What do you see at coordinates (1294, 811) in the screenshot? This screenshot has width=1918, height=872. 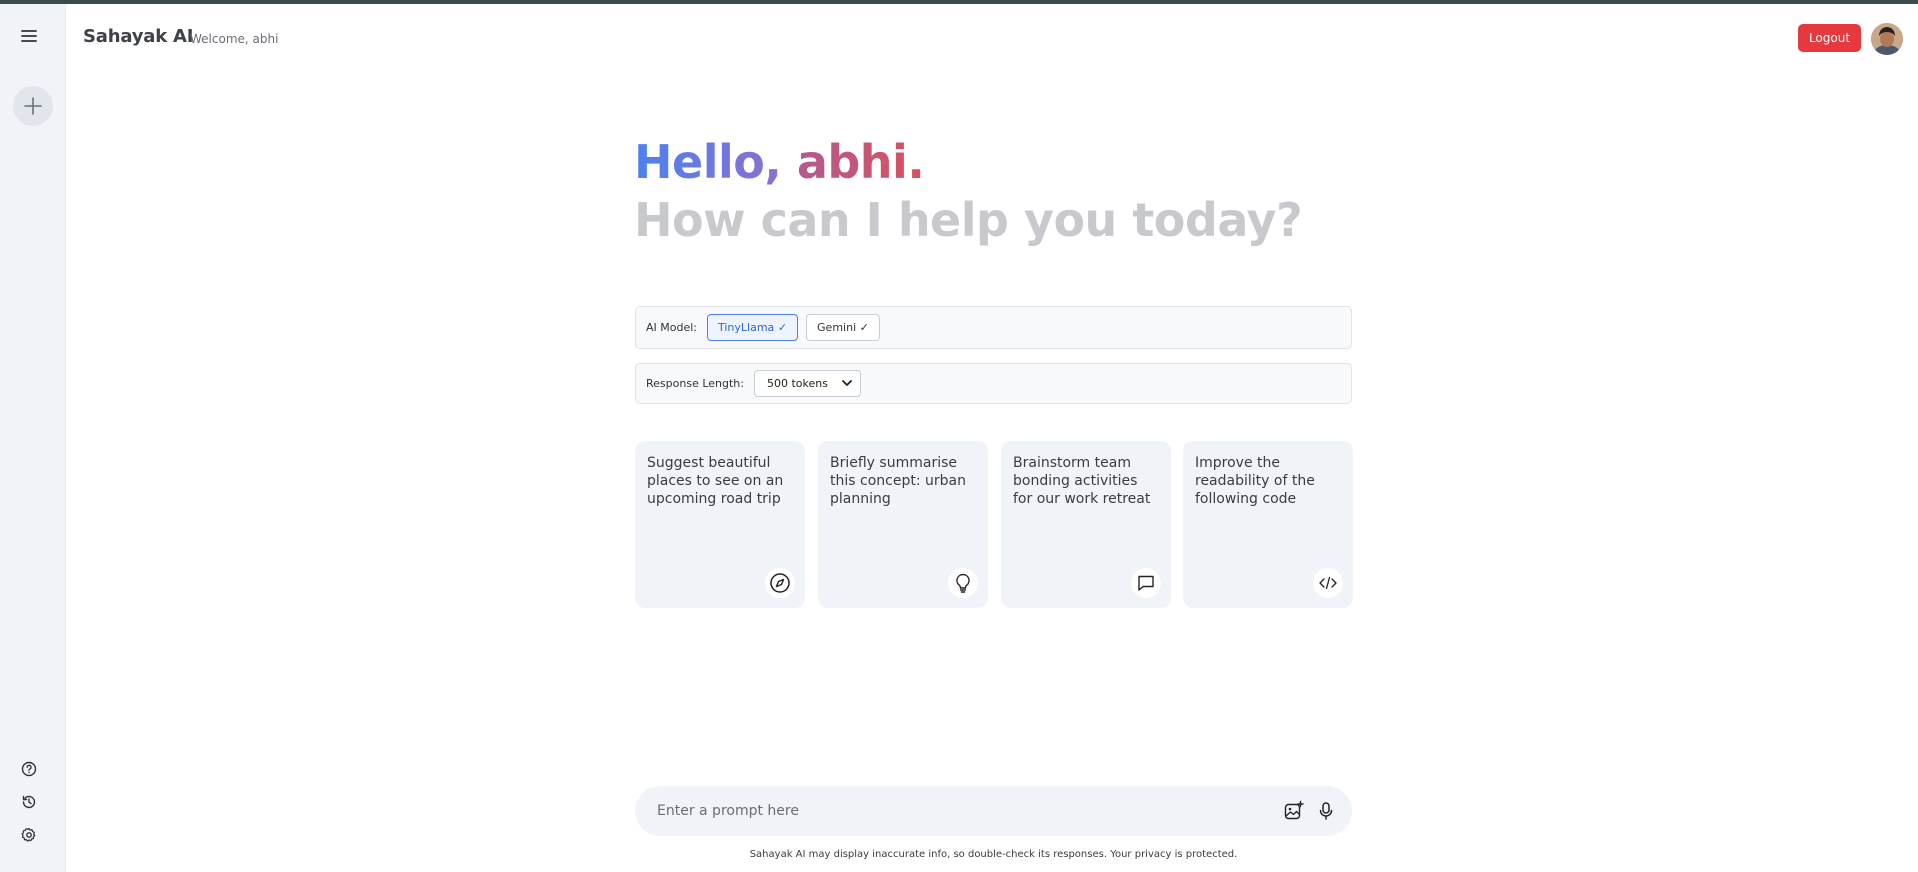 I see `image-upload-icon` at bounding box center [1294, 811].